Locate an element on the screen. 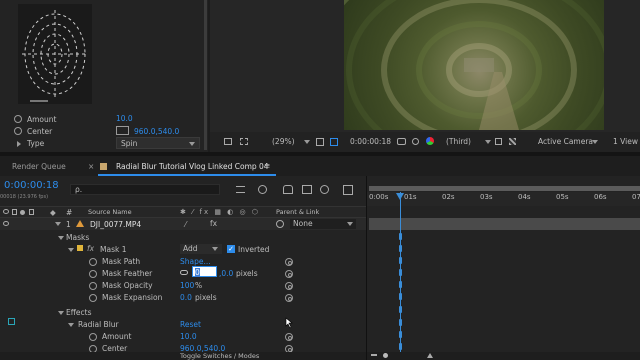 The width and height of the screenshot is (640, 360). frame-blending-icon is located at coordinates (307, 189).